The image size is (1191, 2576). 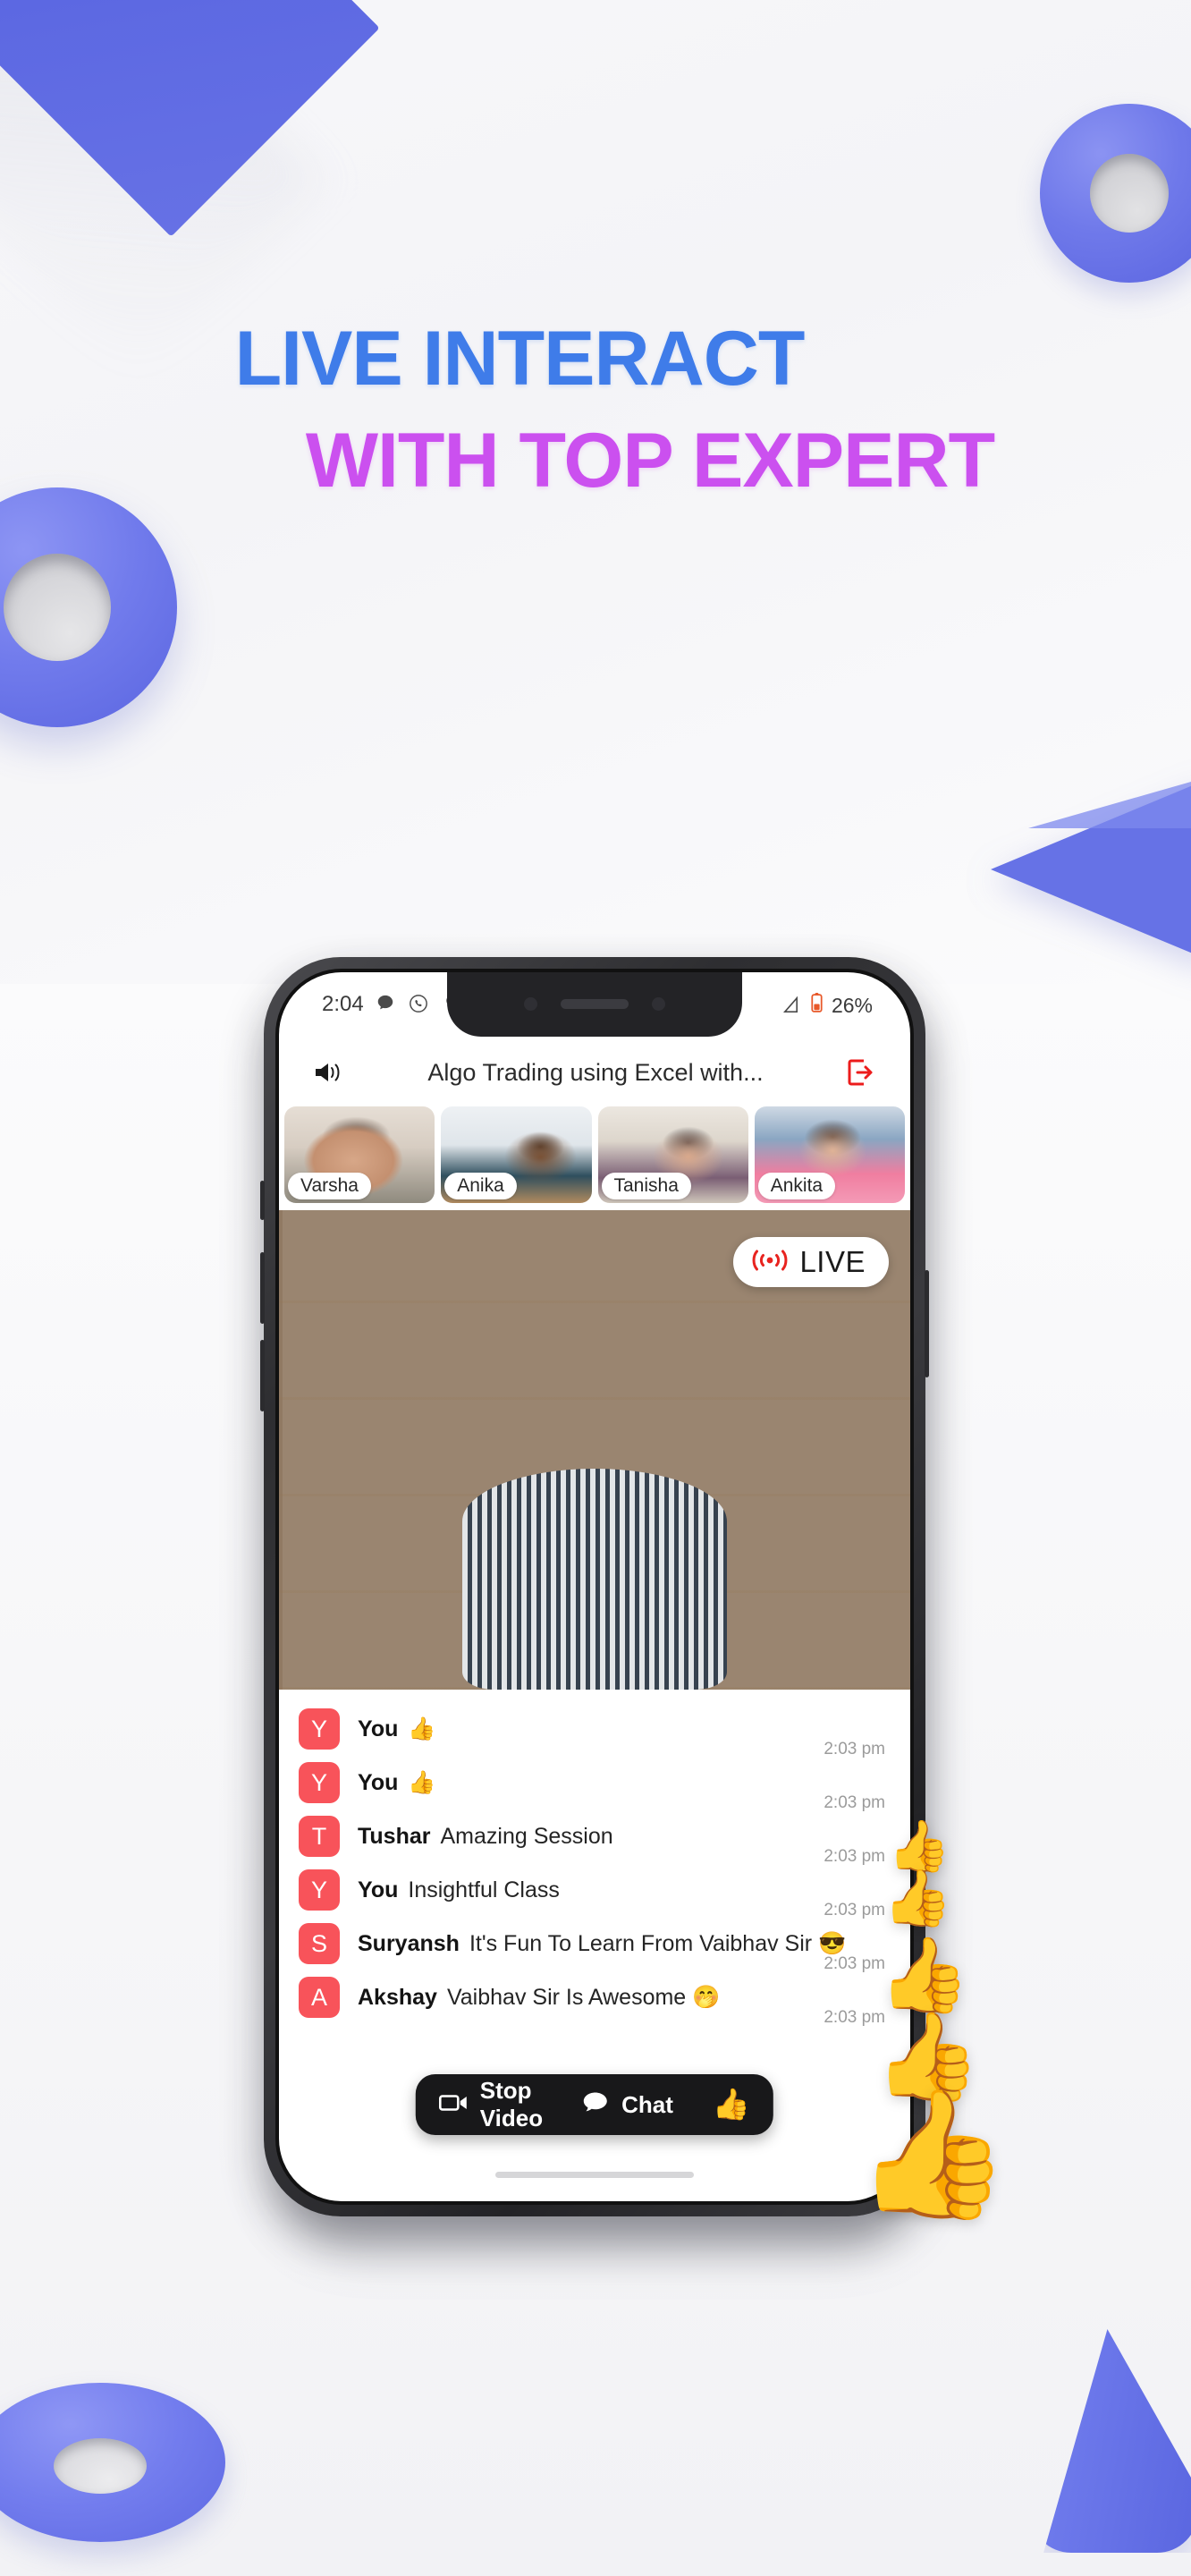 What do you see at coordinates (658, 1003) in the screenshot?
I see `sensor-icon` at bounding box center [658, 1003].